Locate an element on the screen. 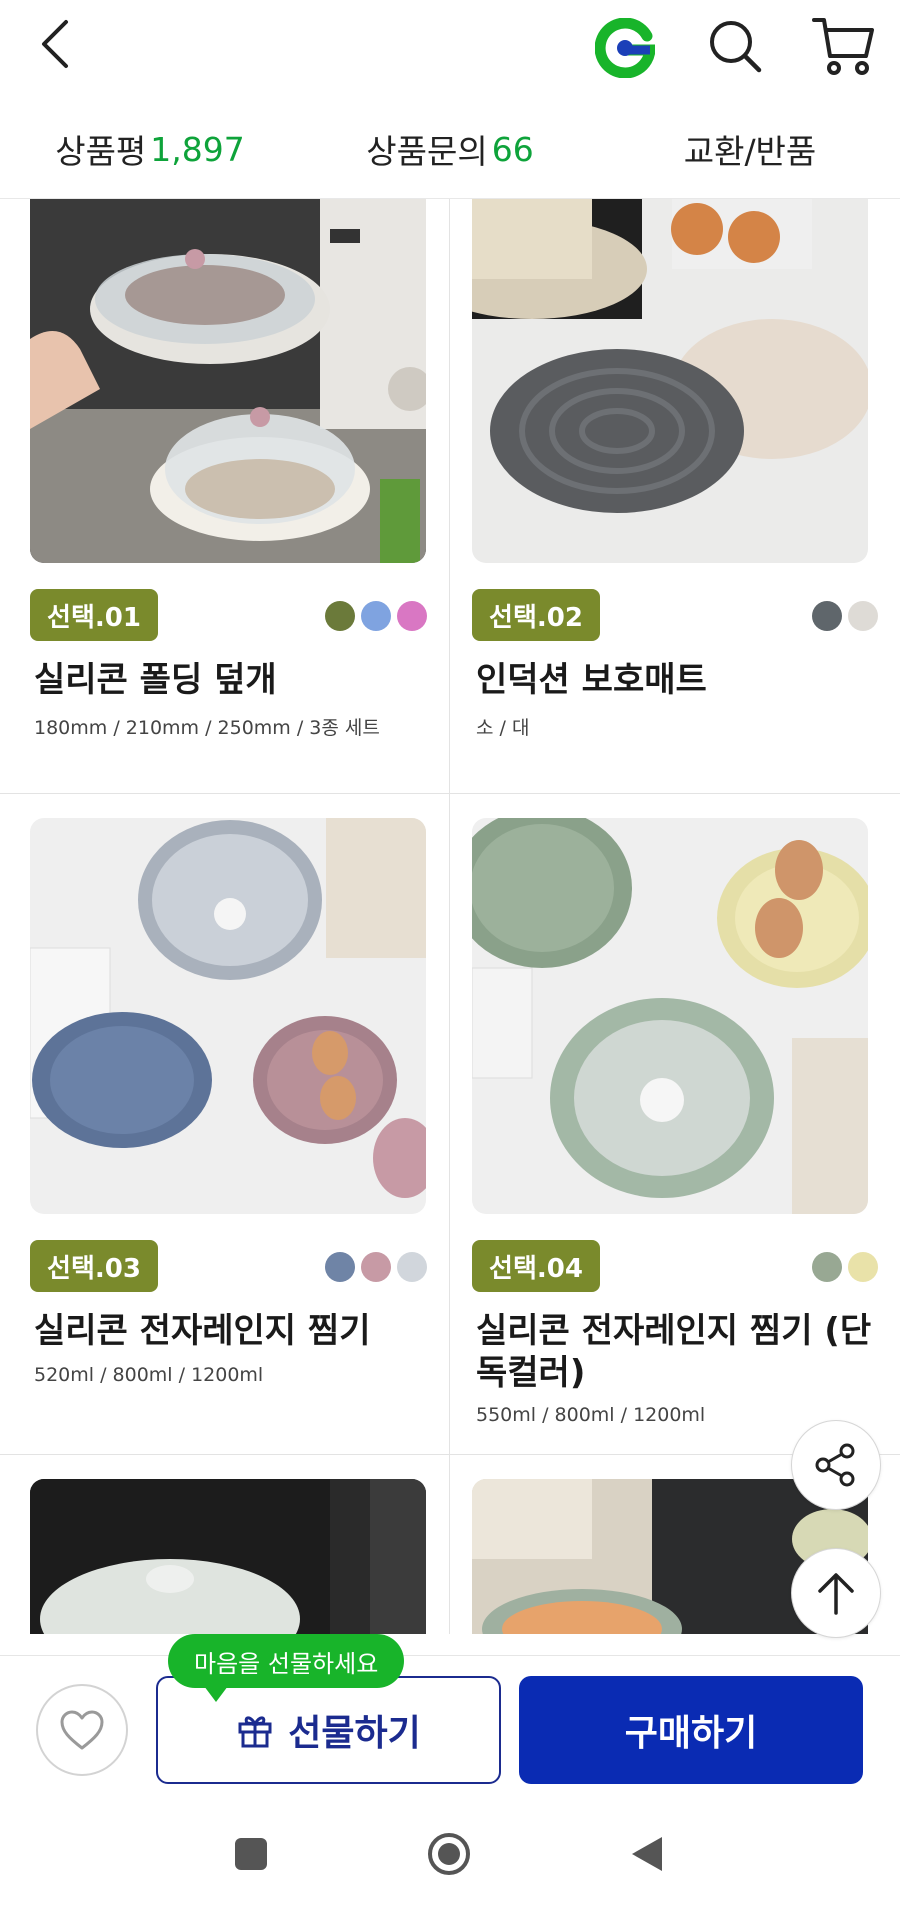  share-button is located at coordinates (836, 1465).